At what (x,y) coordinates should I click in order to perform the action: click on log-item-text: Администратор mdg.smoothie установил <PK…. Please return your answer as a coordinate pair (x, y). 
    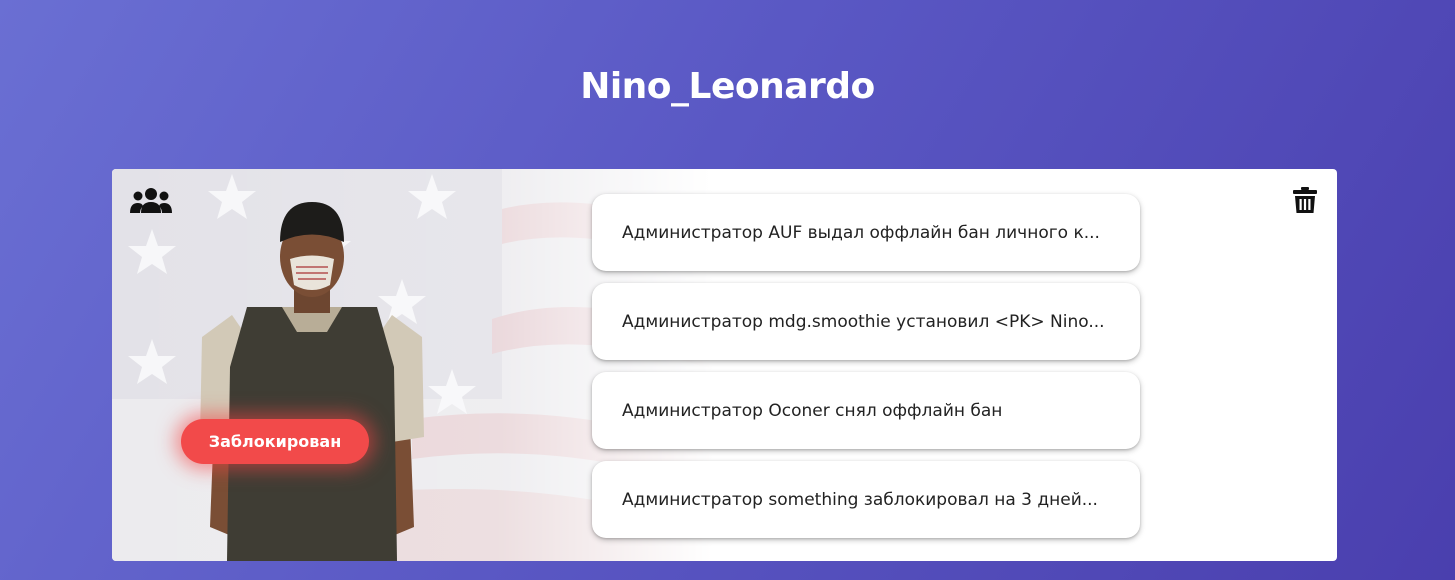
    Looking at the image, I should click on (863, 321).